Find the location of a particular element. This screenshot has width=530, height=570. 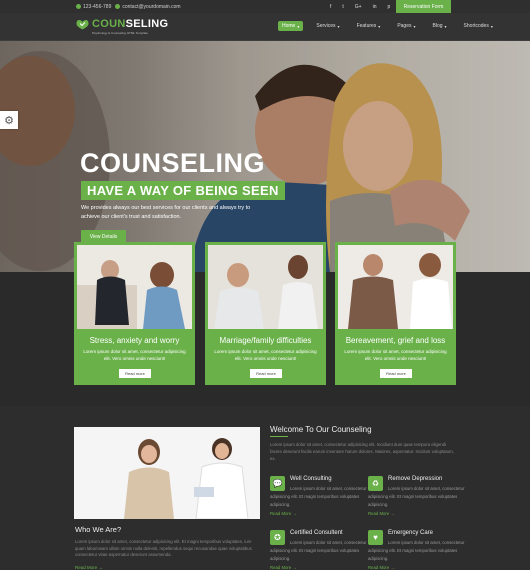

email-icon is located at coordinates (118, 6).